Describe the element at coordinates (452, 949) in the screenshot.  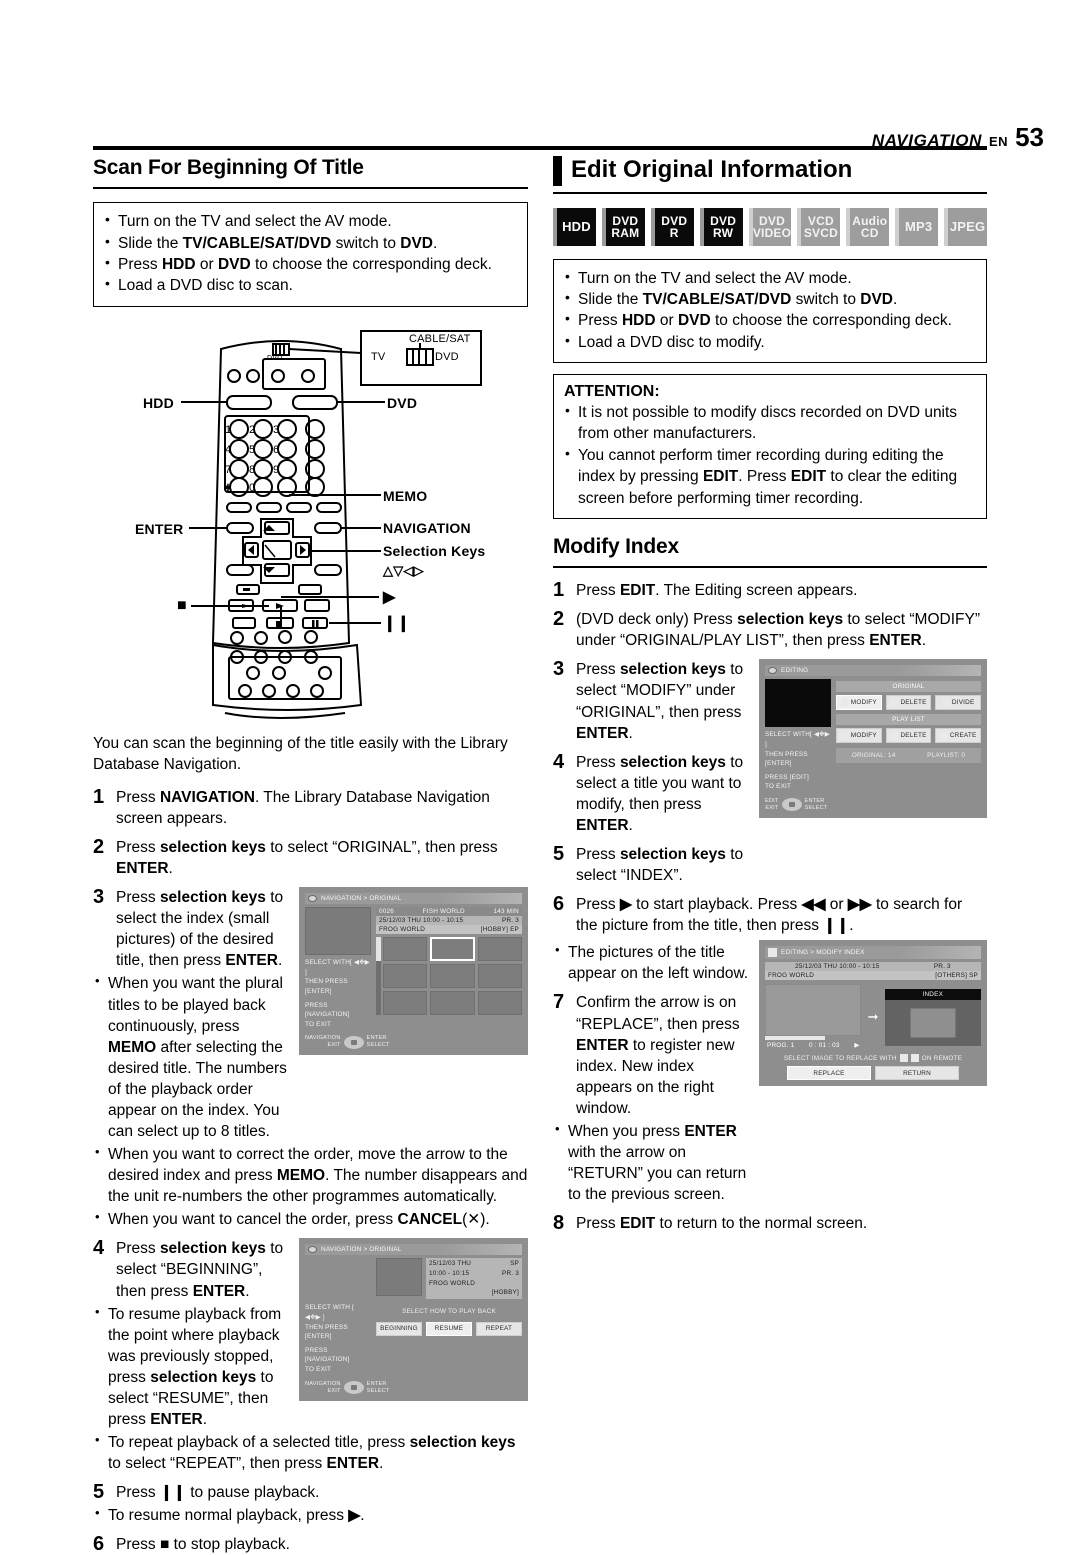
I see `index-cell-selected` at that location.